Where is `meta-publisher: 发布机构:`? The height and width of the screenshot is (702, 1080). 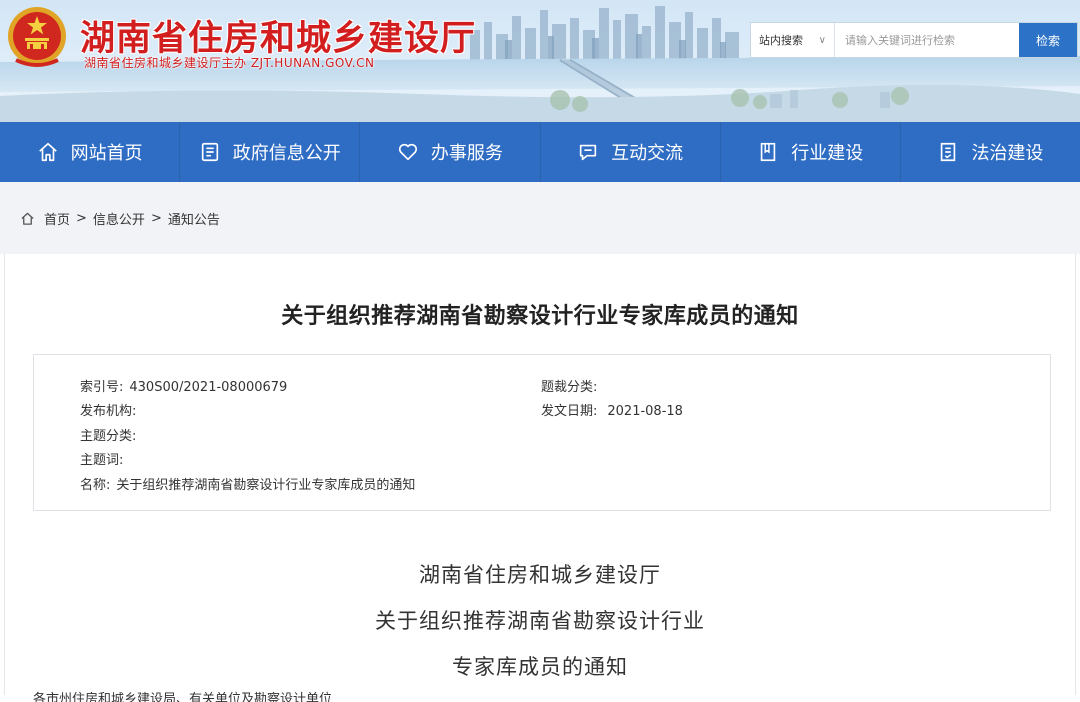 meta-publisher: 发布机构: is located at coordinates (111, 409).